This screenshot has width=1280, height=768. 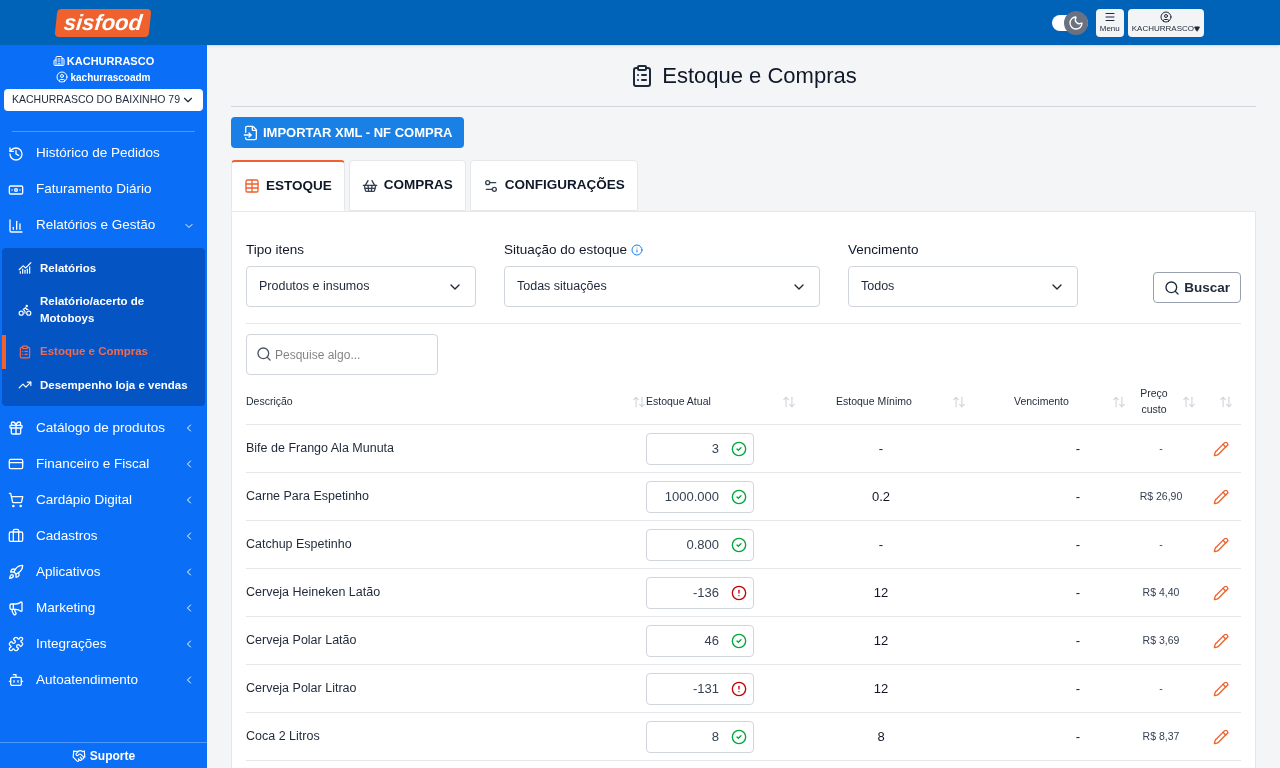 I want to click on table-cell-text: 0.2, so click(x=881, y=497).